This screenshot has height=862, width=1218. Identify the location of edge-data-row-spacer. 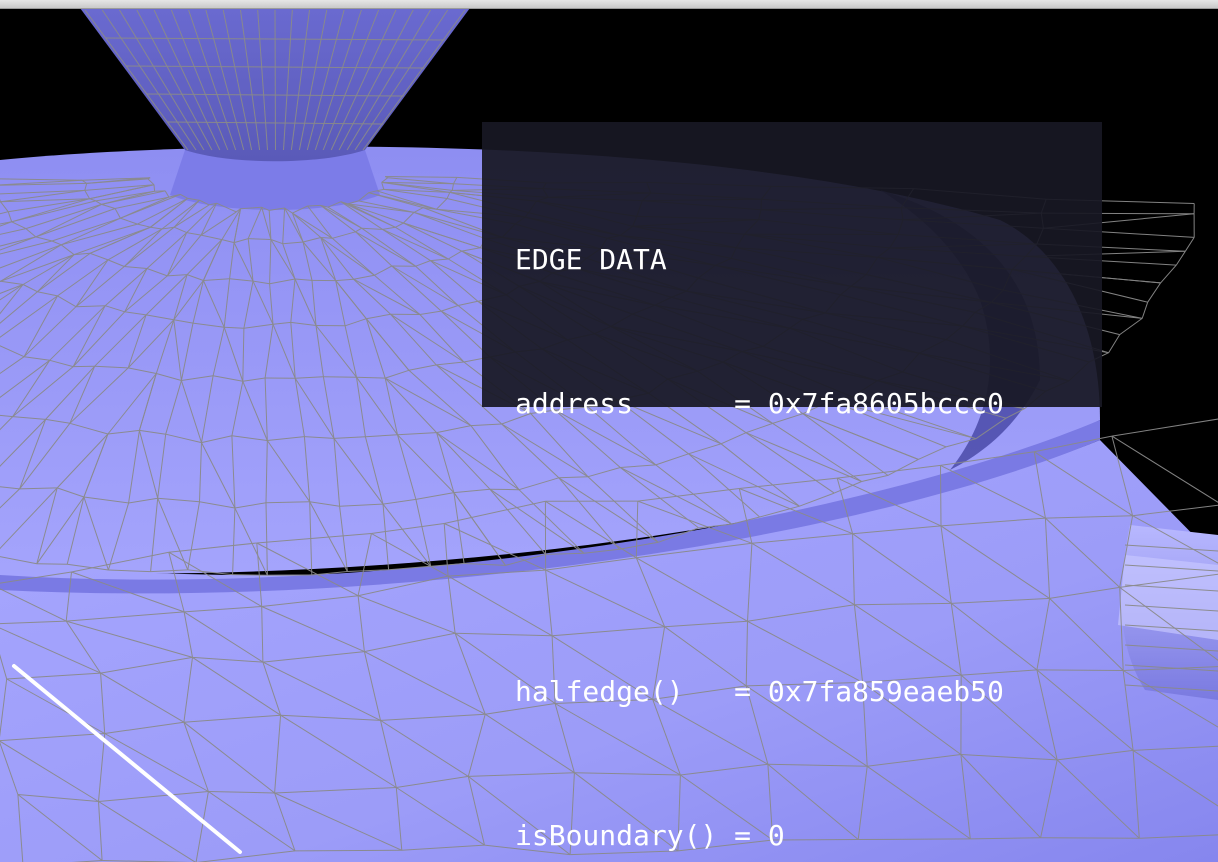
(808, 548).